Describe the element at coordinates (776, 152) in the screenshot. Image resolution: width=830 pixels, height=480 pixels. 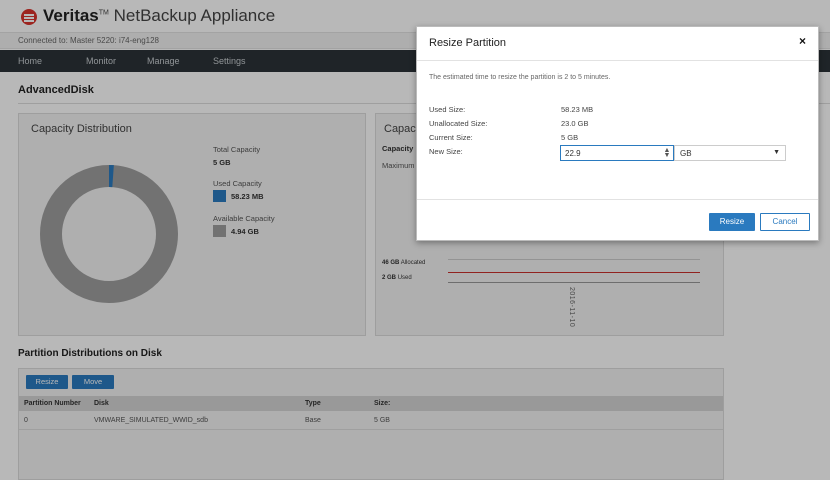
I see `chevron-down-icon: ▼` at that location.